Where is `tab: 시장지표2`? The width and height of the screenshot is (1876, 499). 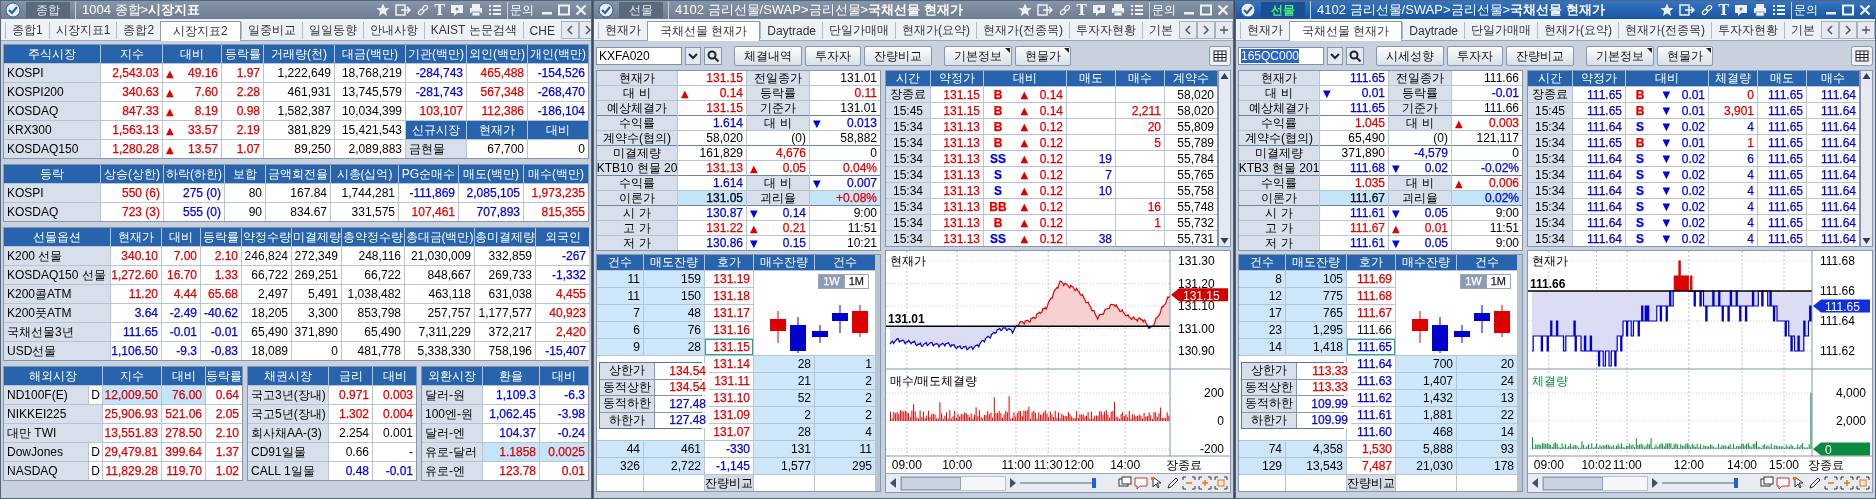 tab: 시장지표2 is located at coordinates (200, 31).